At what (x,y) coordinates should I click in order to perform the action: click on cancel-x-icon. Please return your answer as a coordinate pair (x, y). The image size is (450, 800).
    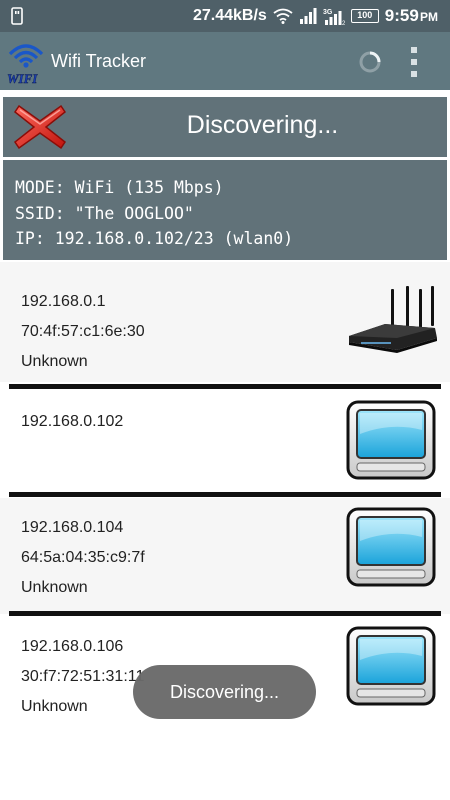
    Looking at the image, I should click on (40, 127).